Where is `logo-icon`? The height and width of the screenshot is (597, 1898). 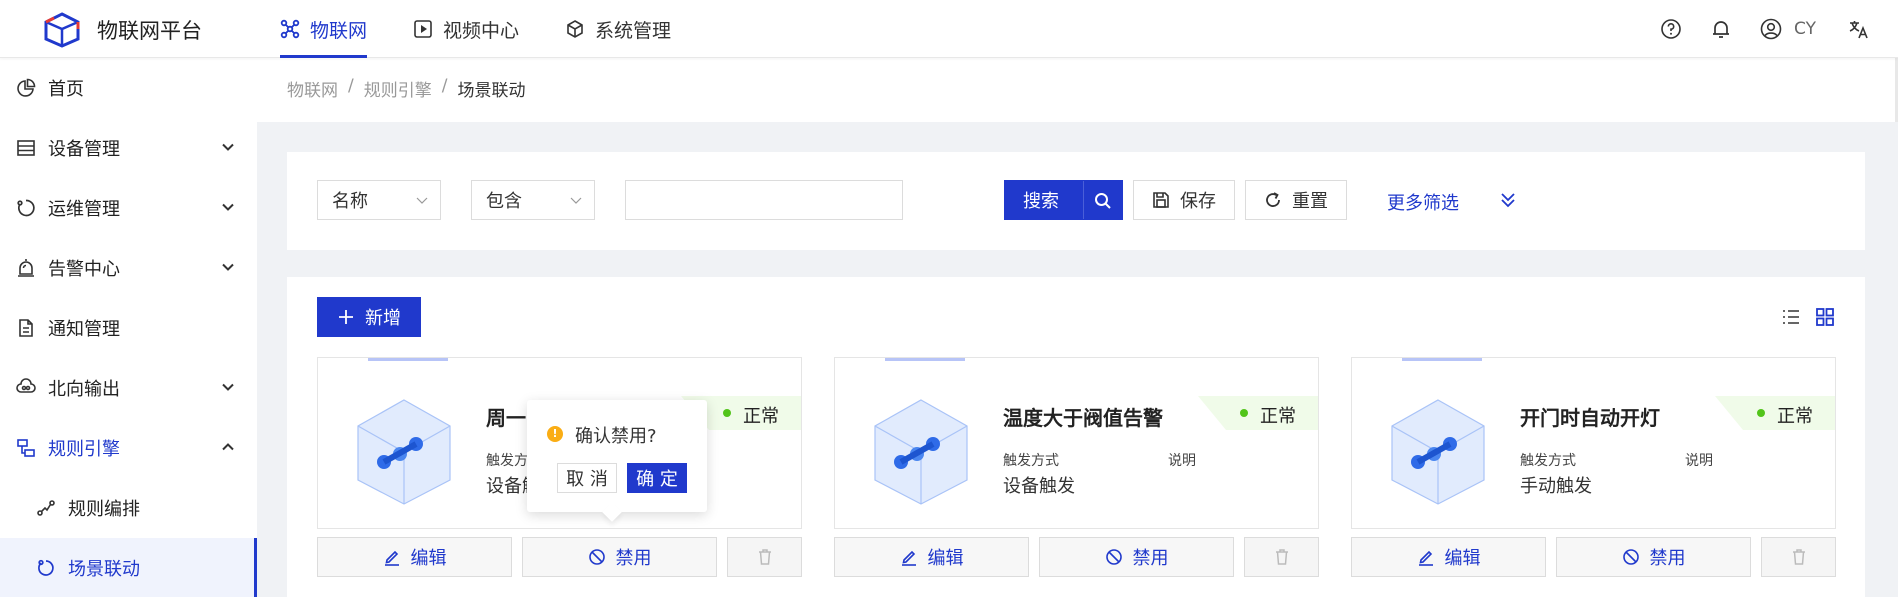
logo-icon is located at coordinates (62, 30).